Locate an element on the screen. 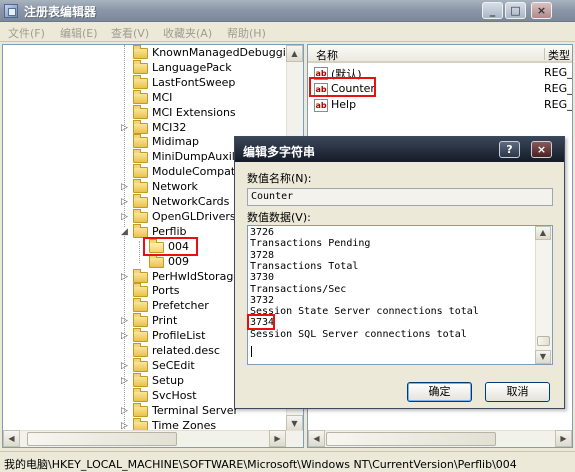  value-data-label: 数值数据(V): is located at coordinates (279, 217).